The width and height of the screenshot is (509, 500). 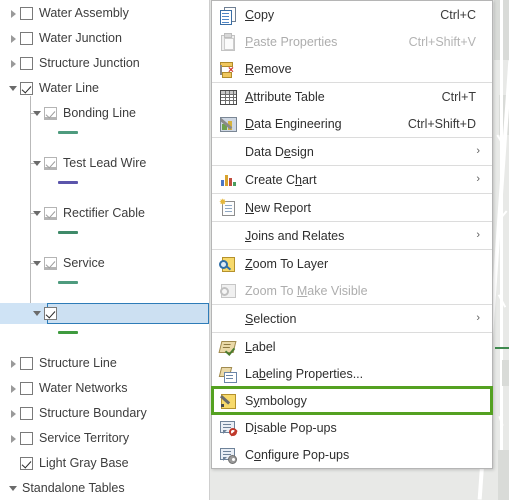 I want to click on menu-item-selection: Selection ›, so click(x=352, y=318).